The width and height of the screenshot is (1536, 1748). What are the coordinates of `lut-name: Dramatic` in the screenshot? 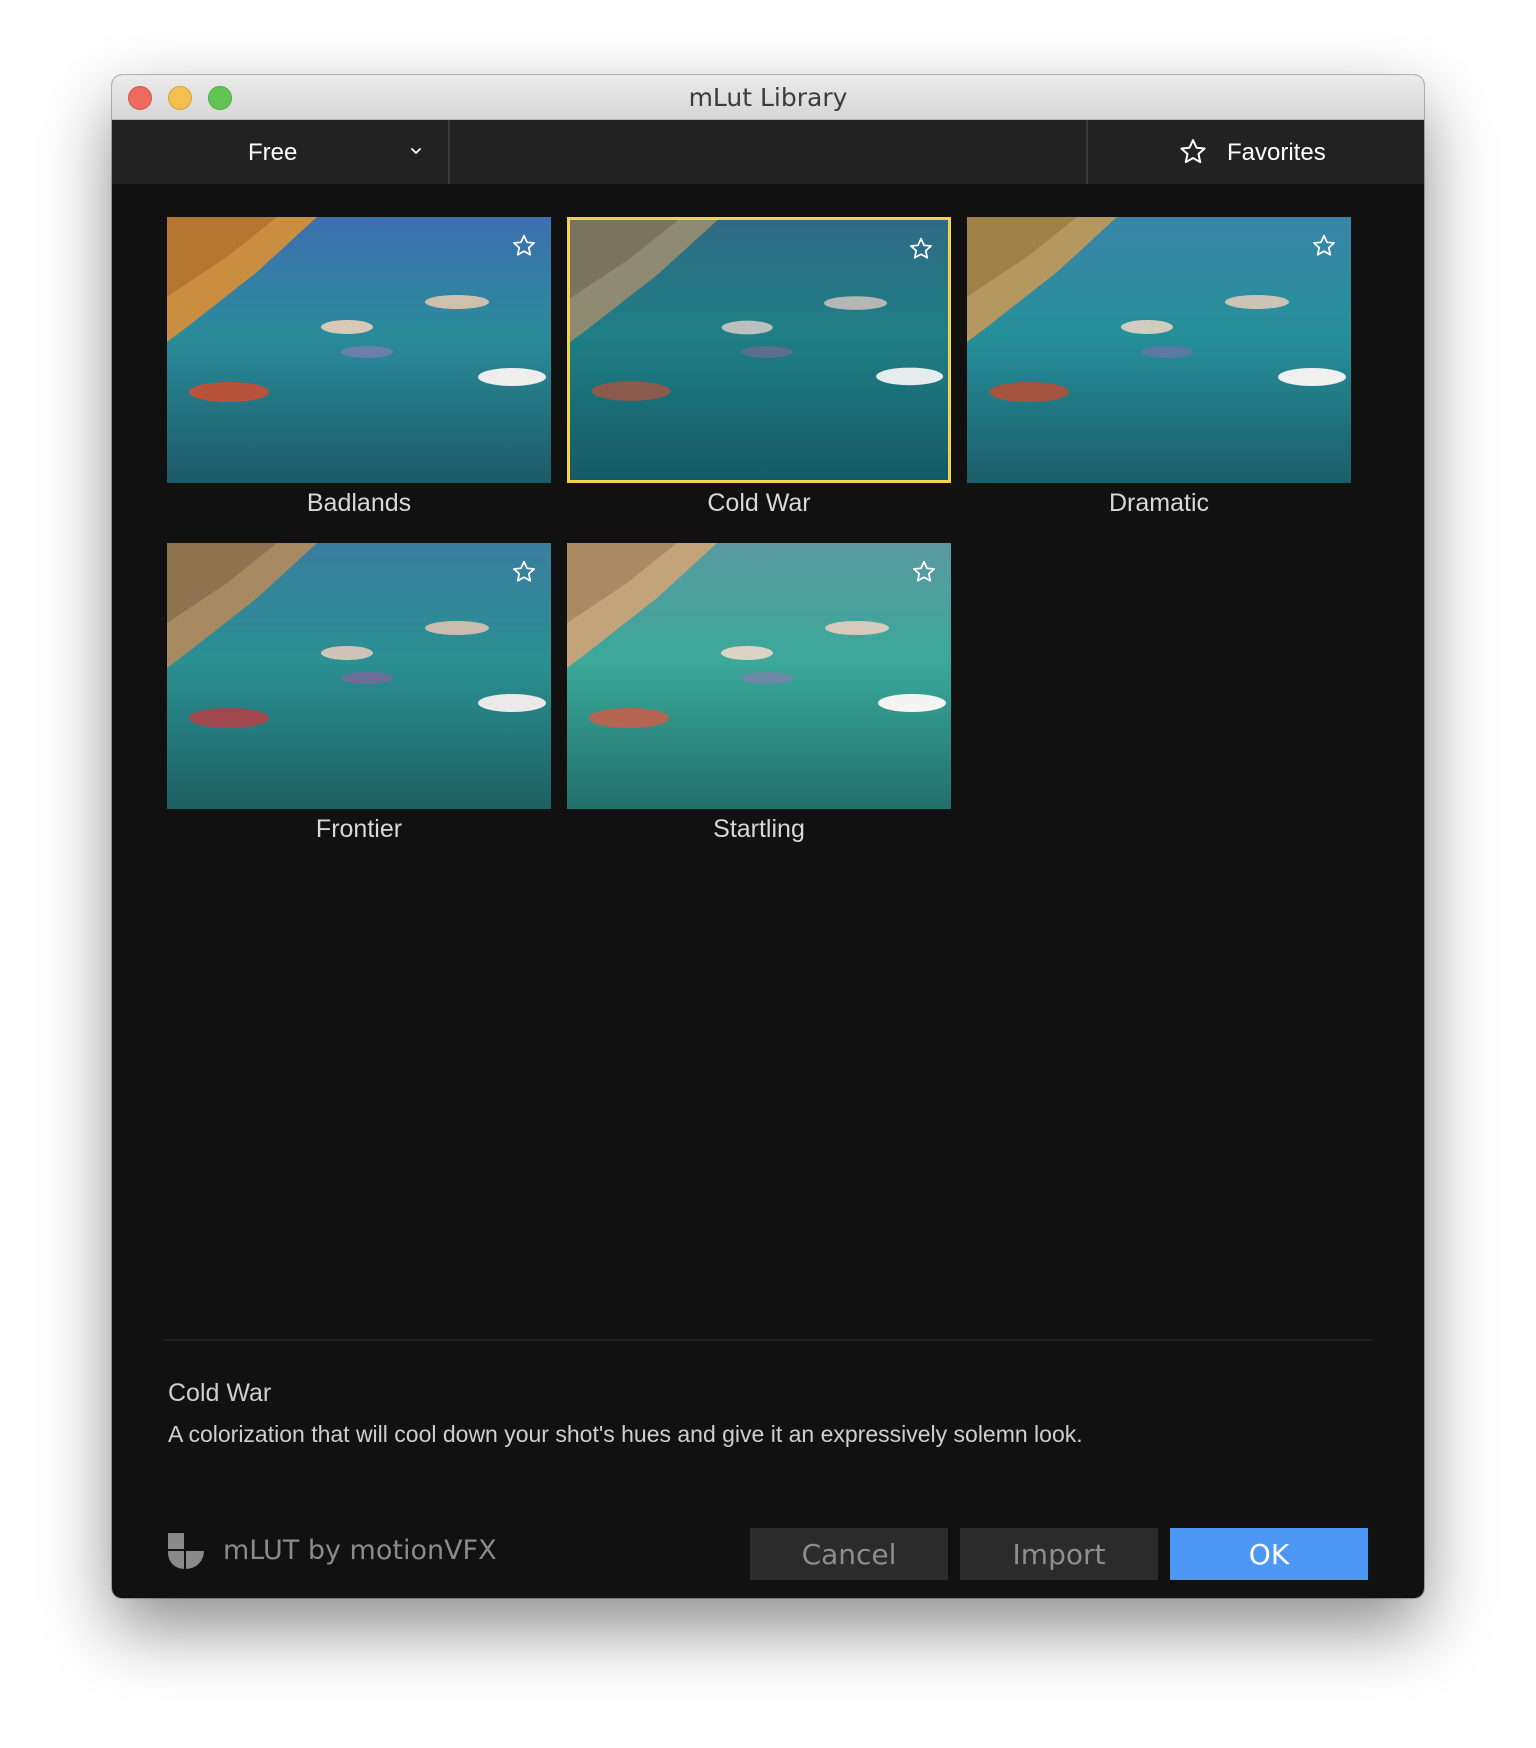 It's located at (1158, 503).